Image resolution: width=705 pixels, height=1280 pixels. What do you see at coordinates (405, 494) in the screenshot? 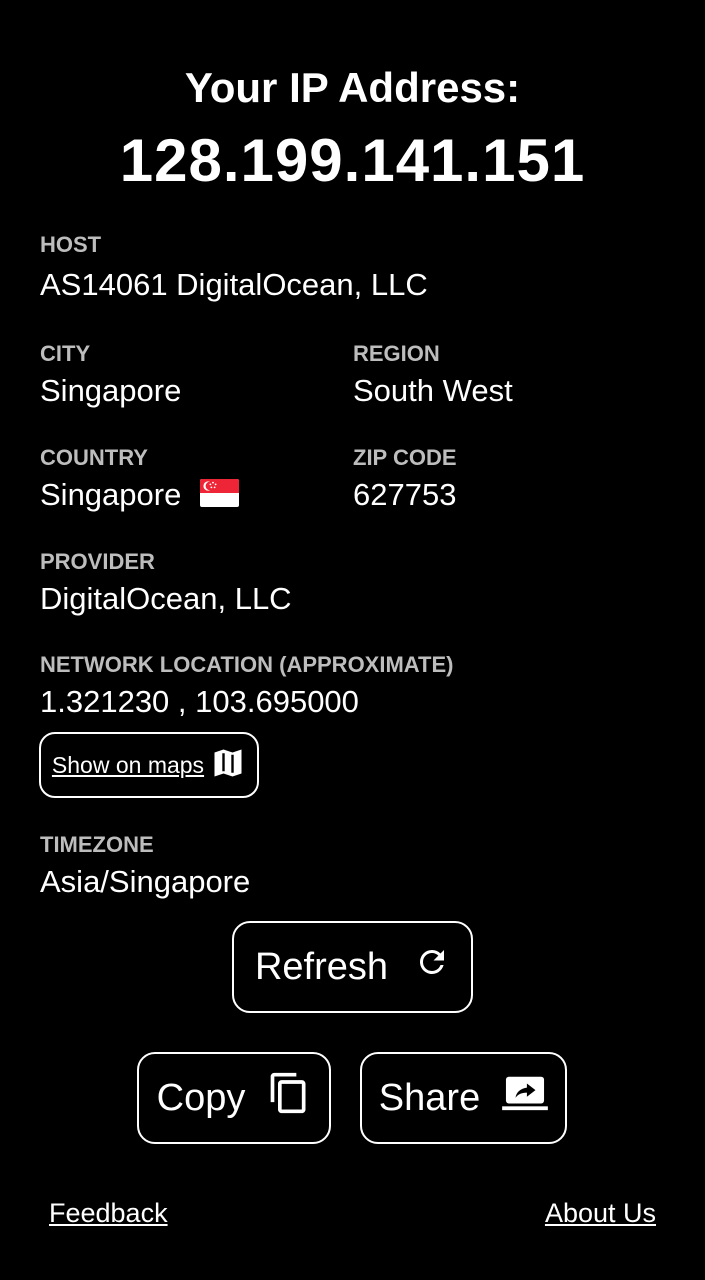
I see `zip-value: 627753` at bounding box center [405, 494].